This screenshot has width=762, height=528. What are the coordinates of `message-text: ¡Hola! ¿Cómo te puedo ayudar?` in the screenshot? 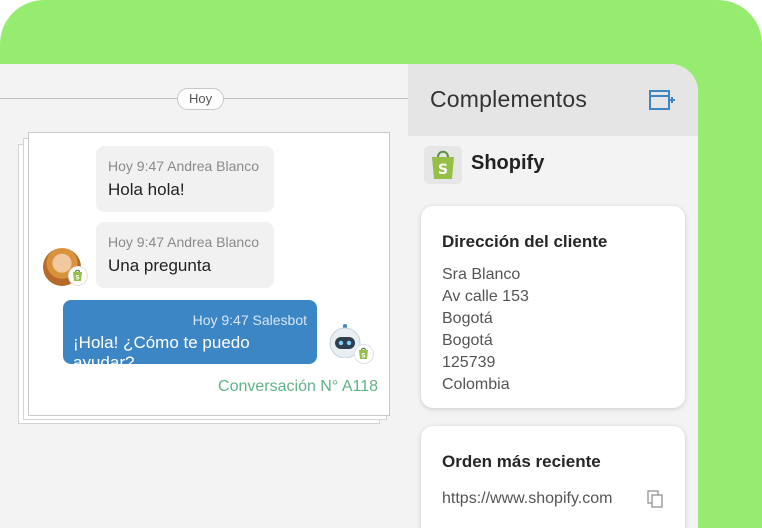 It's located at (161, 352).